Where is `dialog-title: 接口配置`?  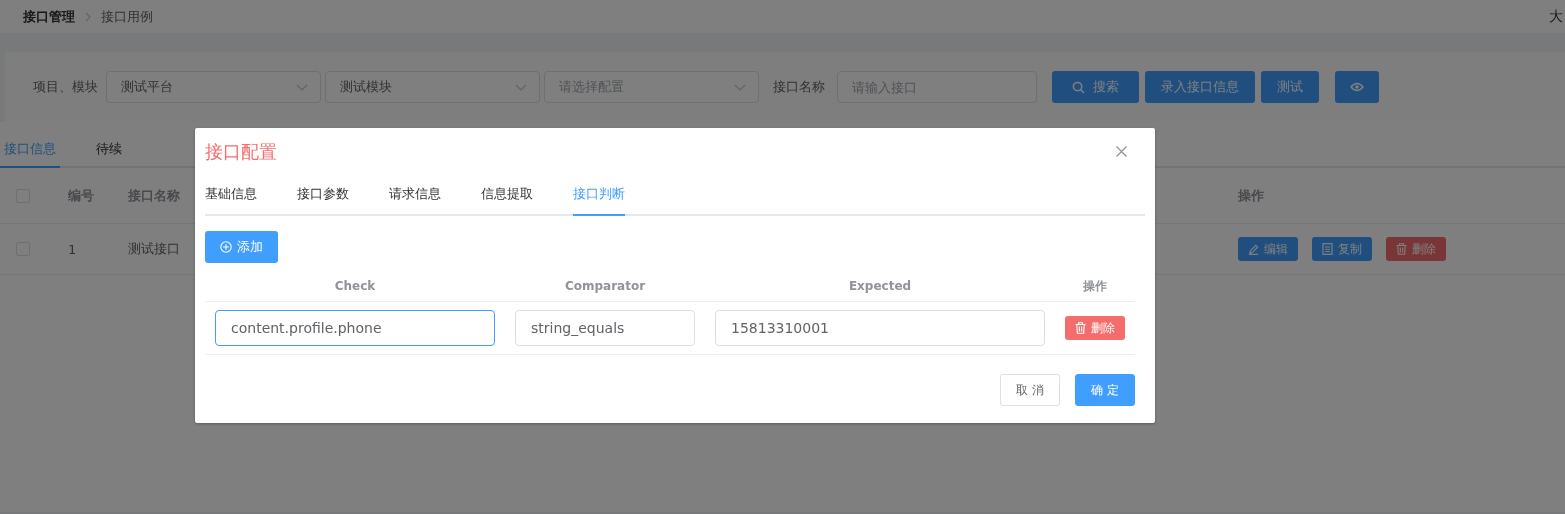 dialog-title: 接口配置 is located at coordinates (241, 151).